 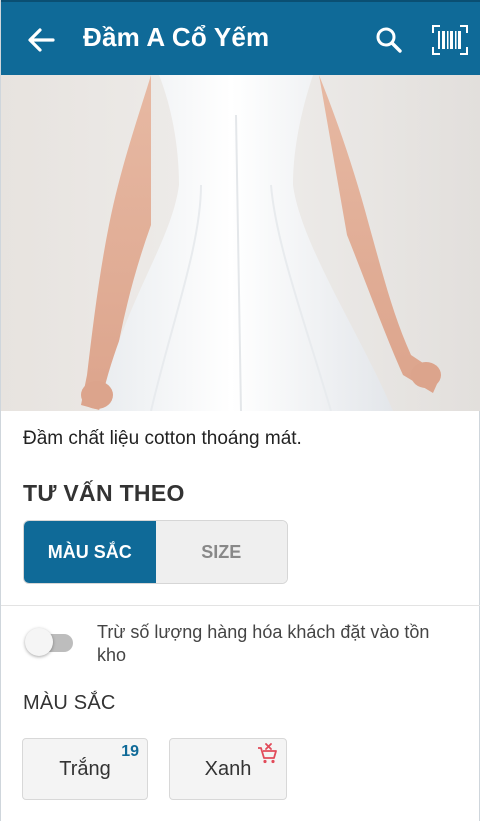 I want to click on color-option-white: Trắng 19, so click(x=85, y=769).